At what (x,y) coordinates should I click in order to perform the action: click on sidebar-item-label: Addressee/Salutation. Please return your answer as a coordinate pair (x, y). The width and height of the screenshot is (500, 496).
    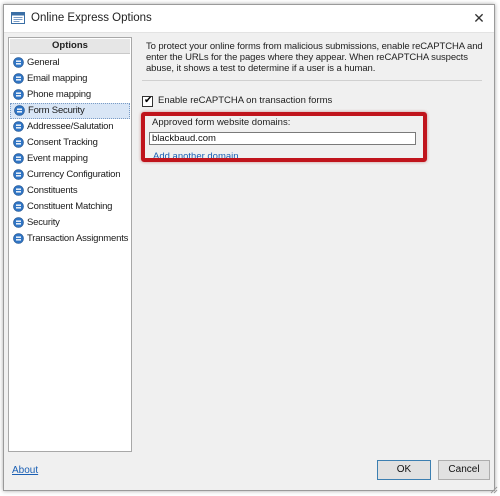
    Looking at the image, I should click on (70, 126).